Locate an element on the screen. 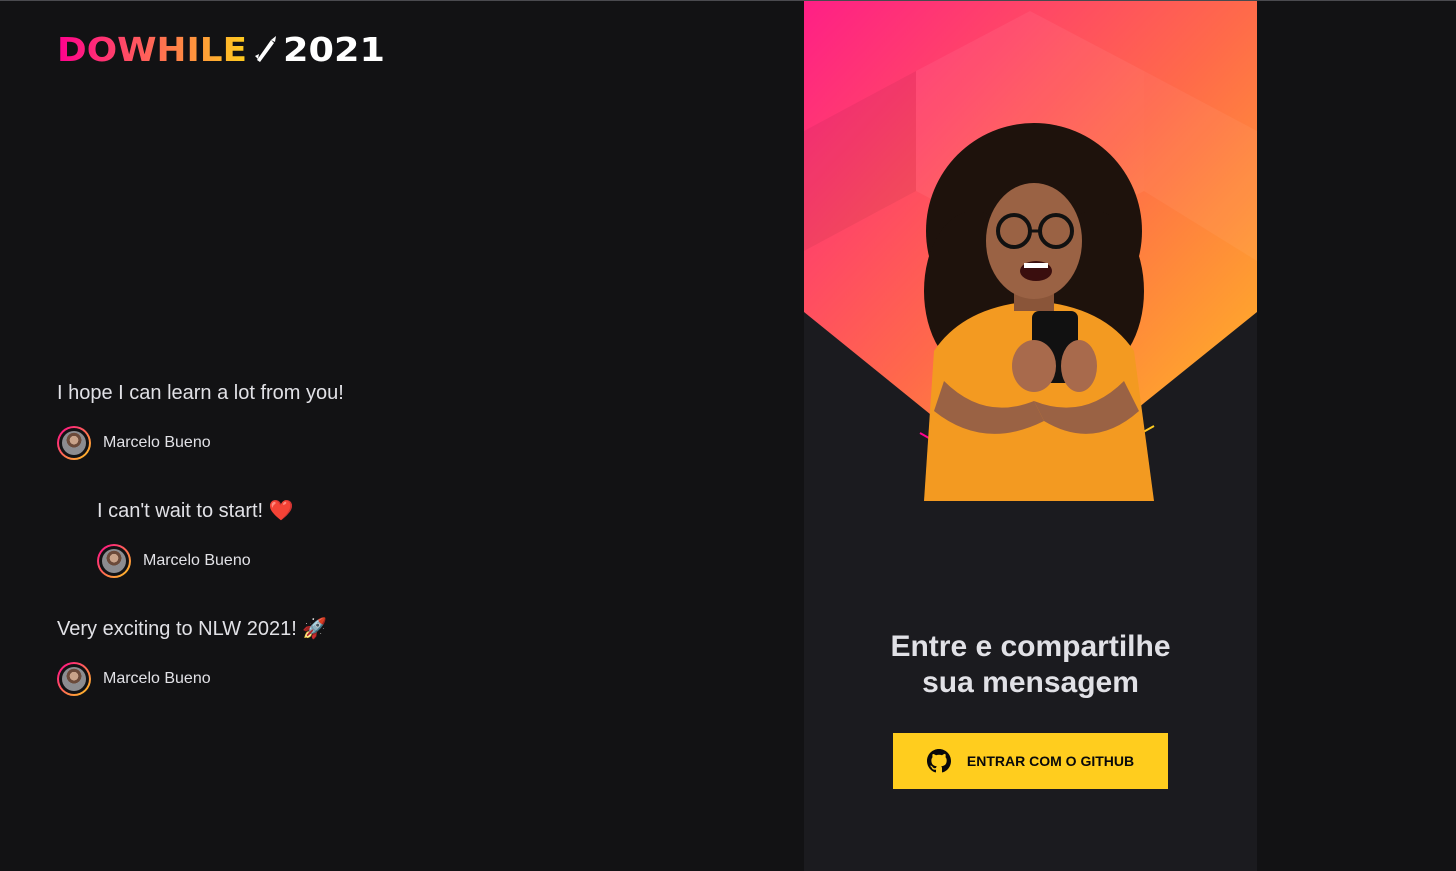  login-title-line-2: sua mensagem is located at coordinates (1030, 682).